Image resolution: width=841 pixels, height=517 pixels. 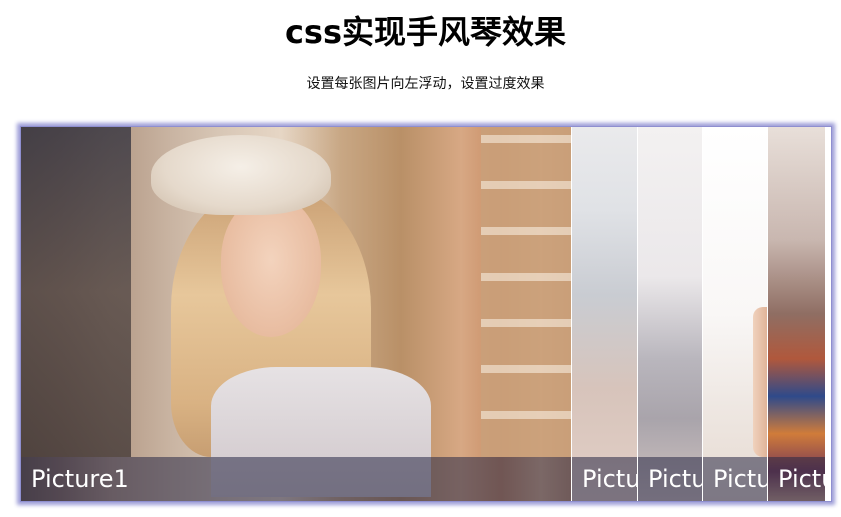 I want to click on accordion-panel-3: Picture3, so click(x=669, y=314).